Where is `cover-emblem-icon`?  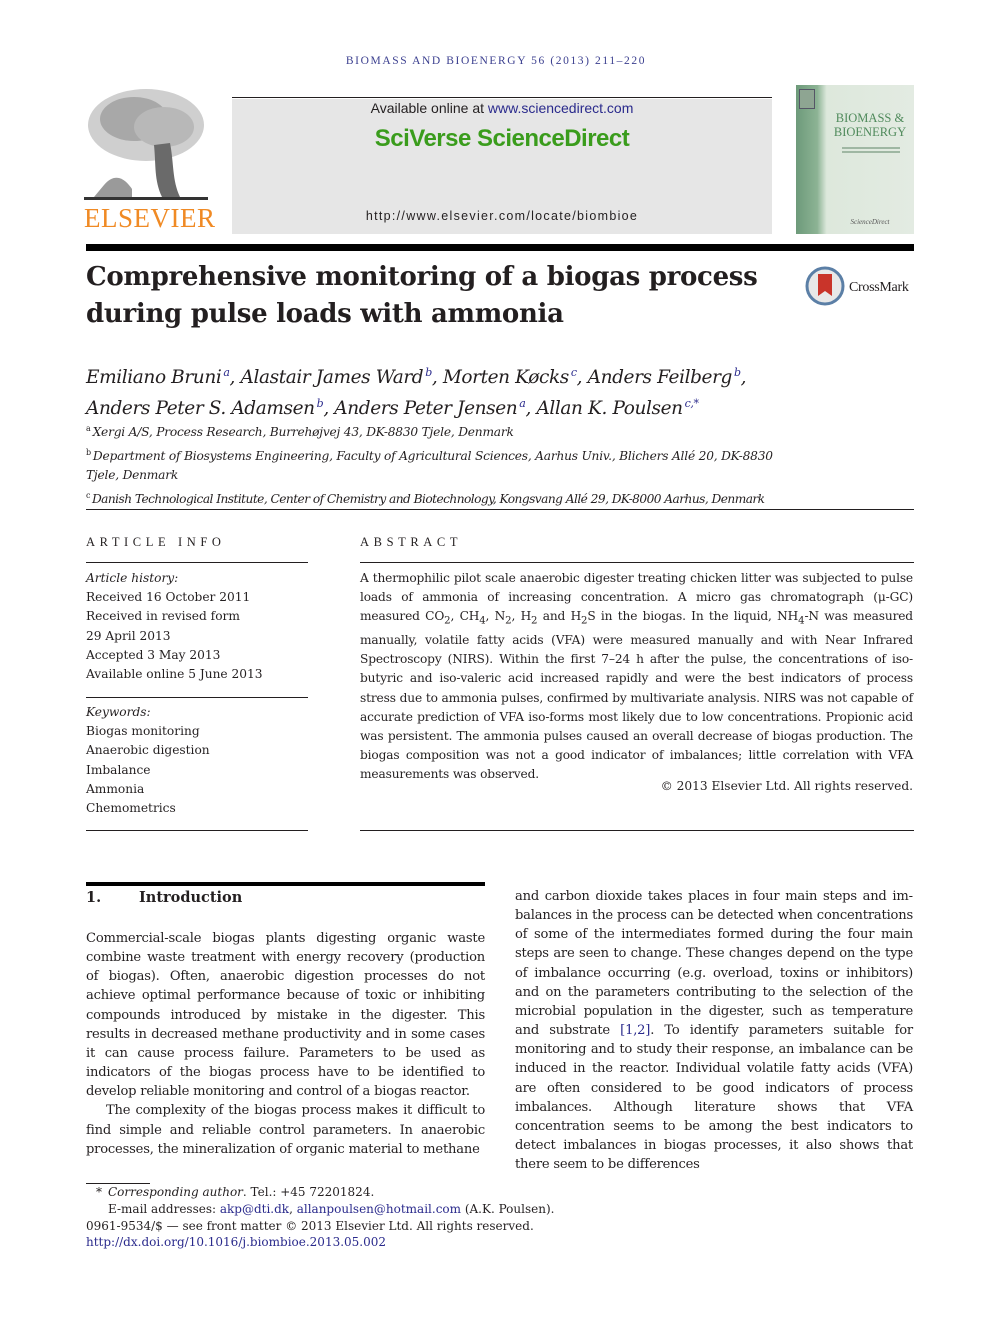
cover-emblem-icon is located at coordinates (807, 99).